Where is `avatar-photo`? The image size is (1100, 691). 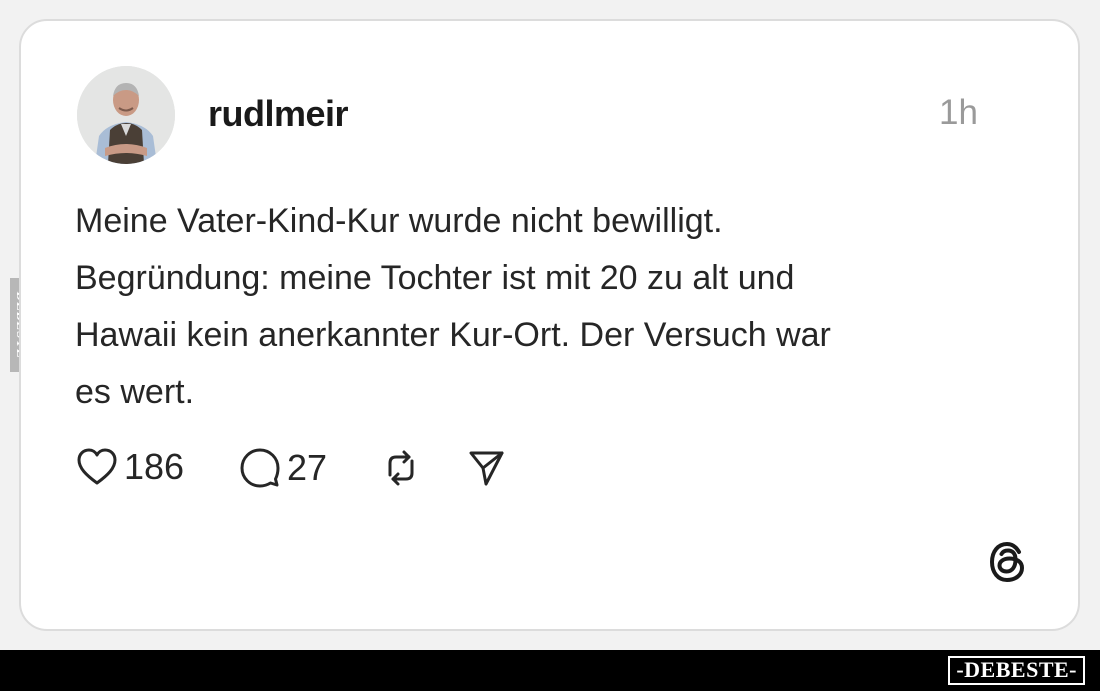 avatar-photo is located at coordinates (126, 115).